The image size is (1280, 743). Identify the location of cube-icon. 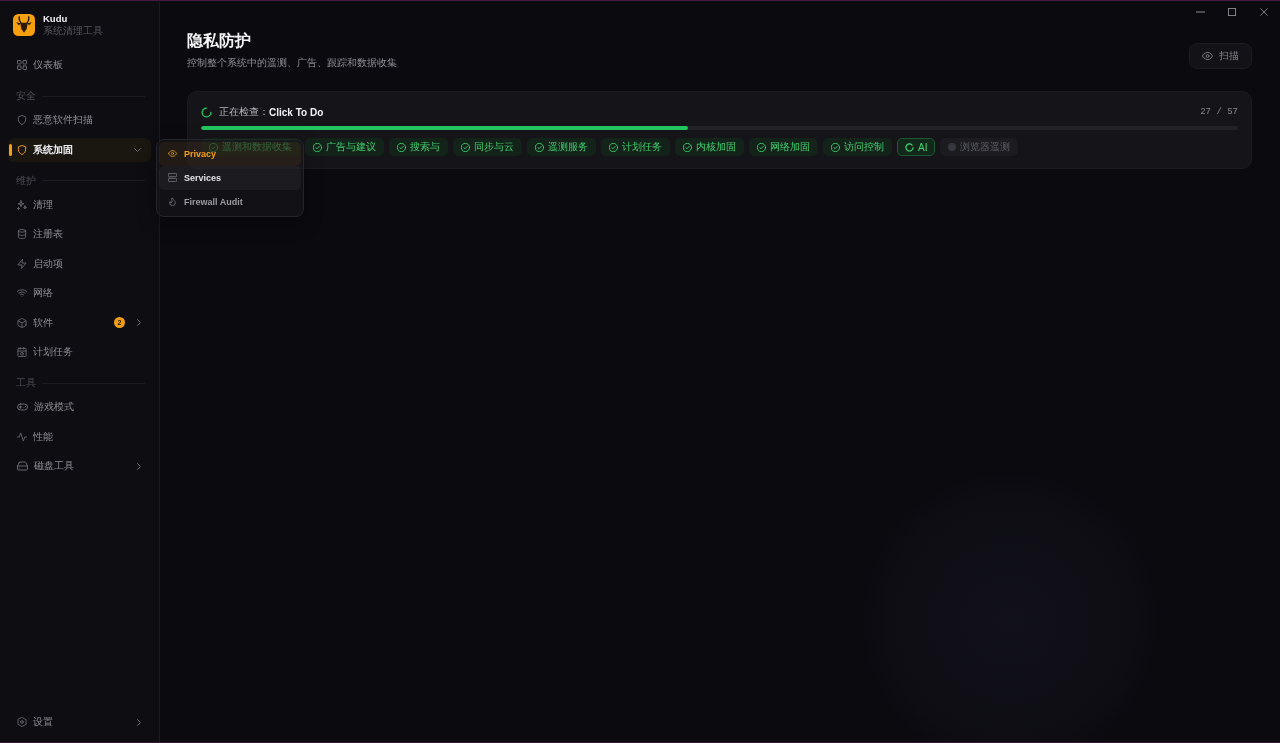
(22, 322).